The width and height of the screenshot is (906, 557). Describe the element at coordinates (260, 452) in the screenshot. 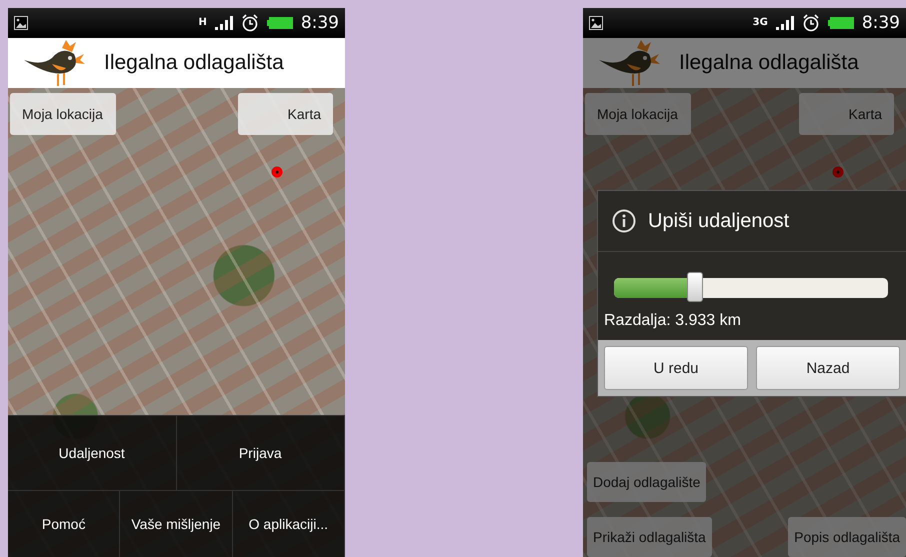

I see `menu-item: Prijava` at that location.